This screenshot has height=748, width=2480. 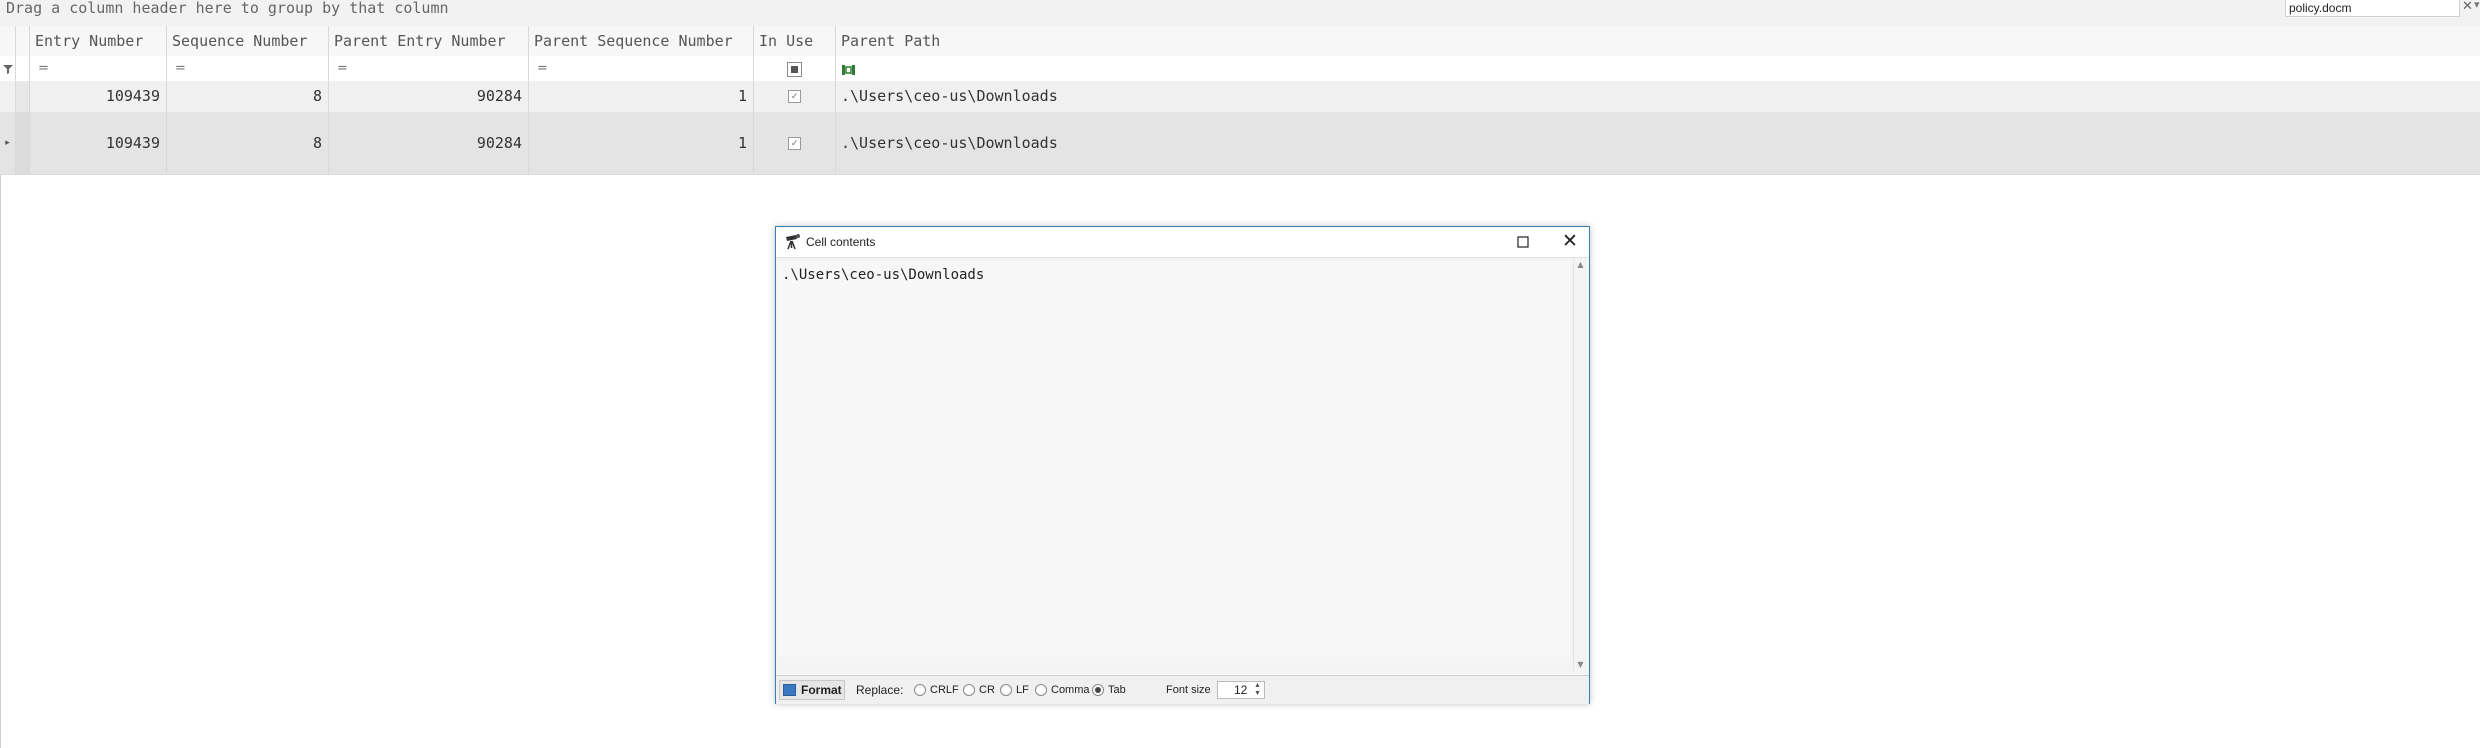 What do you see at coordinates (944, 690) in the screenshot?
I see `radio-crlf-label: CRLF` at bounding box center [944, 690].